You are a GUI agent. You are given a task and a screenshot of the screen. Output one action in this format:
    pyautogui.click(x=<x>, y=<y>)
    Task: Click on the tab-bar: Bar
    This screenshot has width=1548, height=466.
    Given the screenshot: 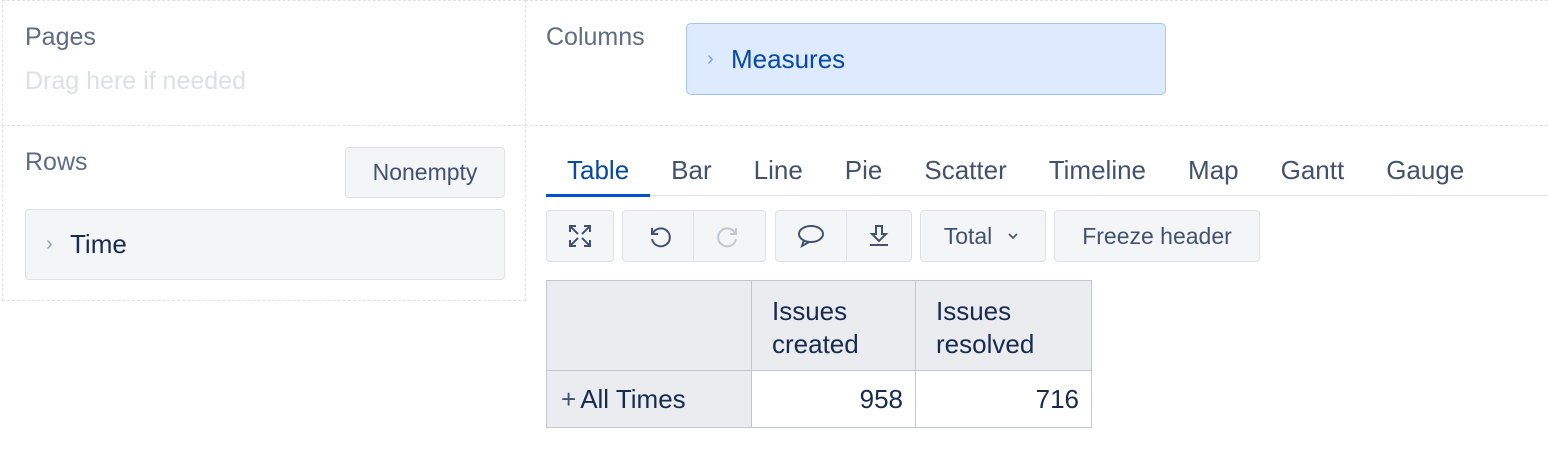 What is the action you would take?
    pyautogui.click(x=691, y=170)
    